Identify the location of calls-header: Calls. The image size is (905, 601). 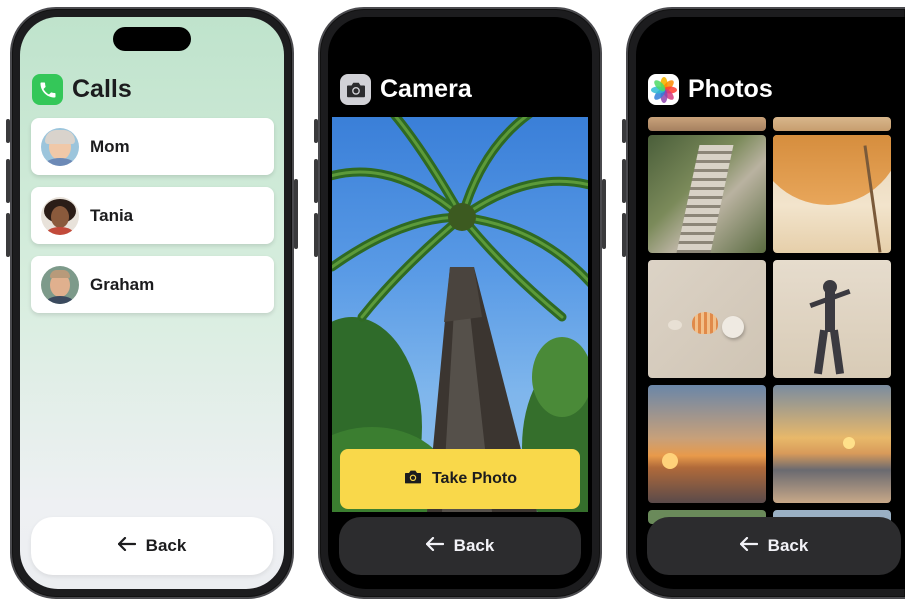
(82, 89).